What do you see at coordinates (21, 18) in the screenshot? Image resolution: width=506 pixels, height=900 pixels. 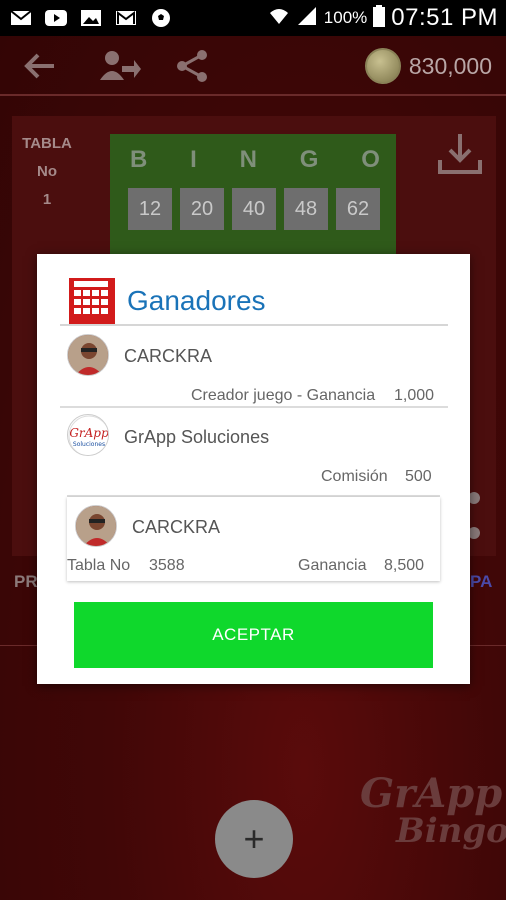 I see `mail-icon` at bounding box center [21, 18].